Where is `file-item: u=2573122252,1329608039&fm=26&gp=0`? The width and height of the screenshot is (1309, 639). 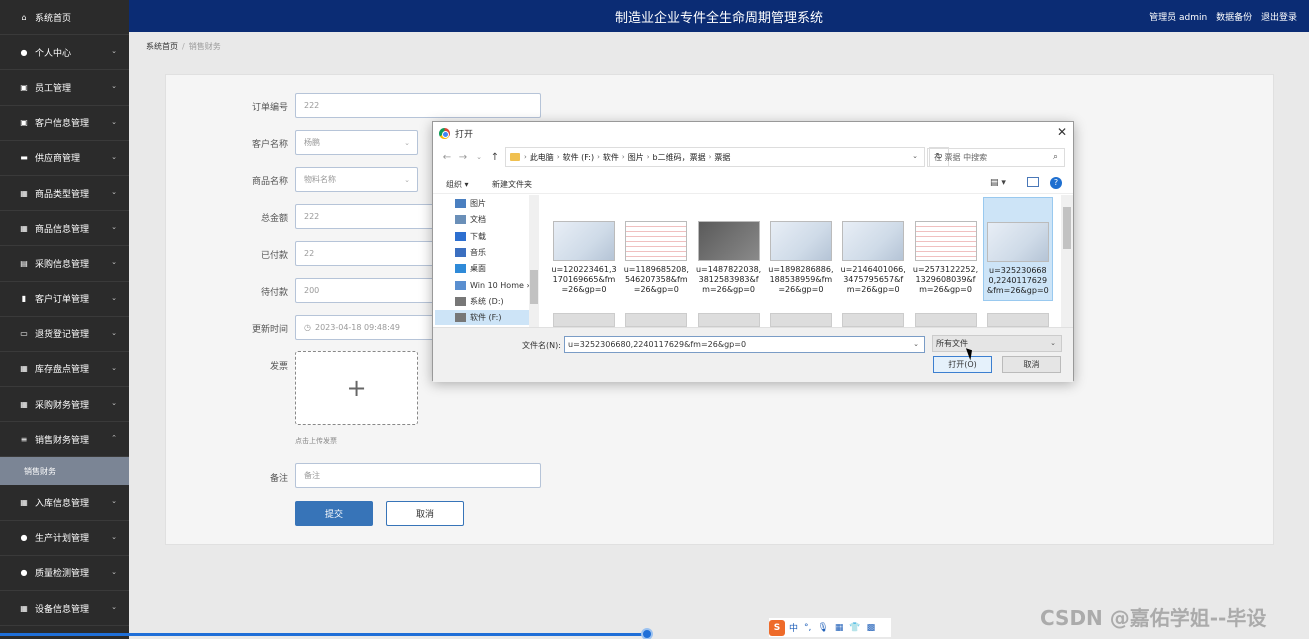 file-item: u=2573122252,1329608039&fm=26&gp=0 is located at coordinates (946, 249).